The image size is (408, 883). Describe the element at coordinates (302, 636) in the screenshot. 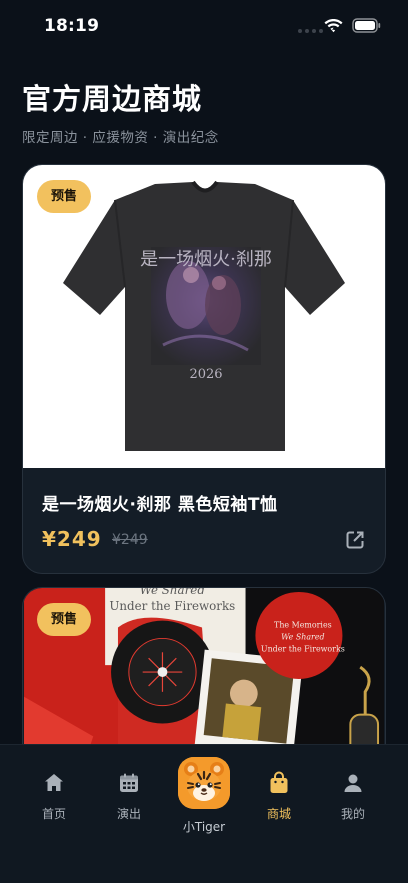

I see `mirror-text-we-shared: We Shared` at that location.